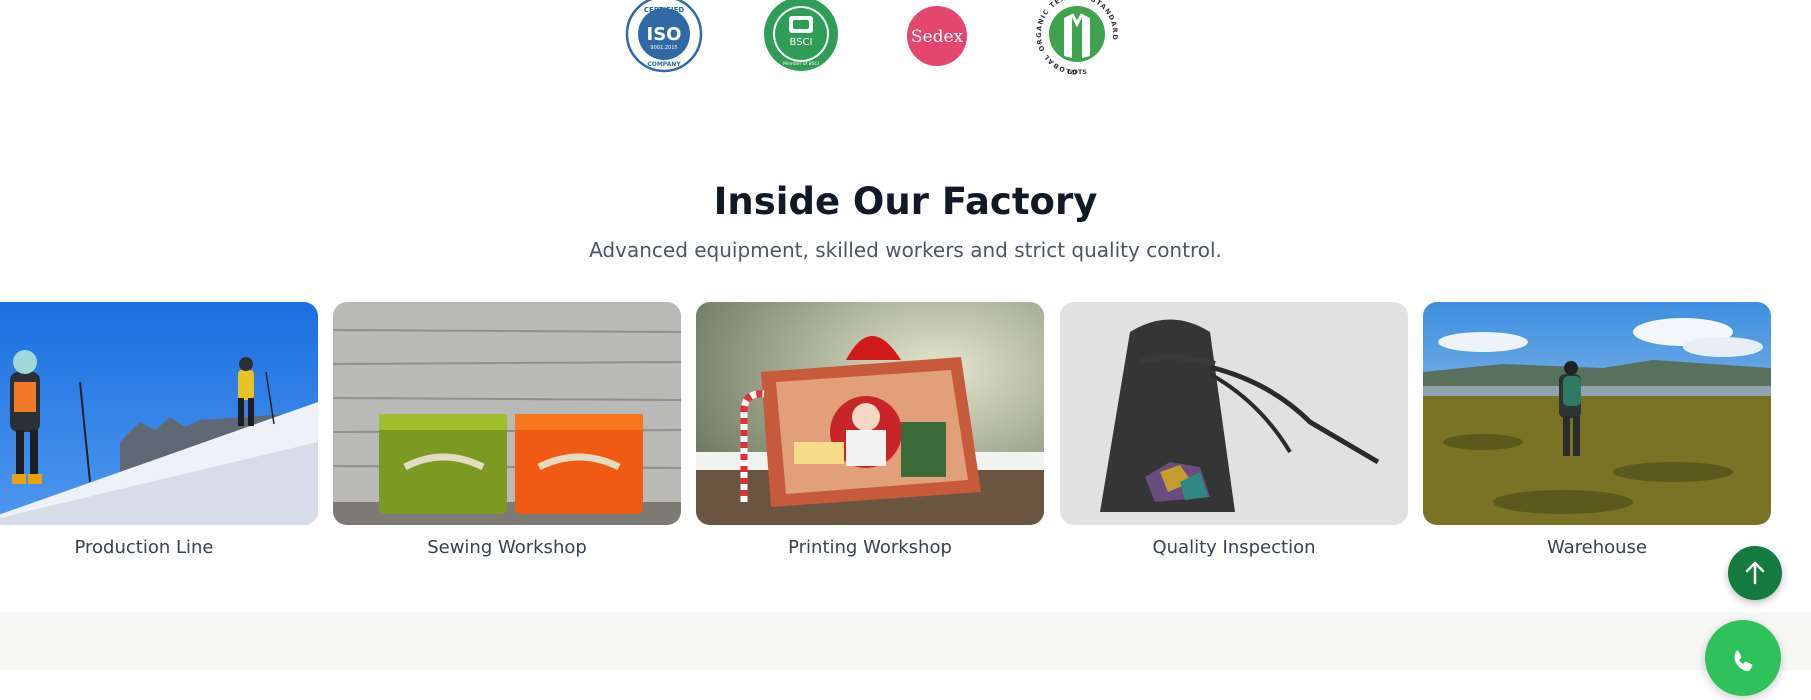 This screenshot has width=1811, height=700. What do you see at coordinates (664, 10) in the screenshot?
I see `svg-text: CERTIFIED` at bounding box center [664, 10].